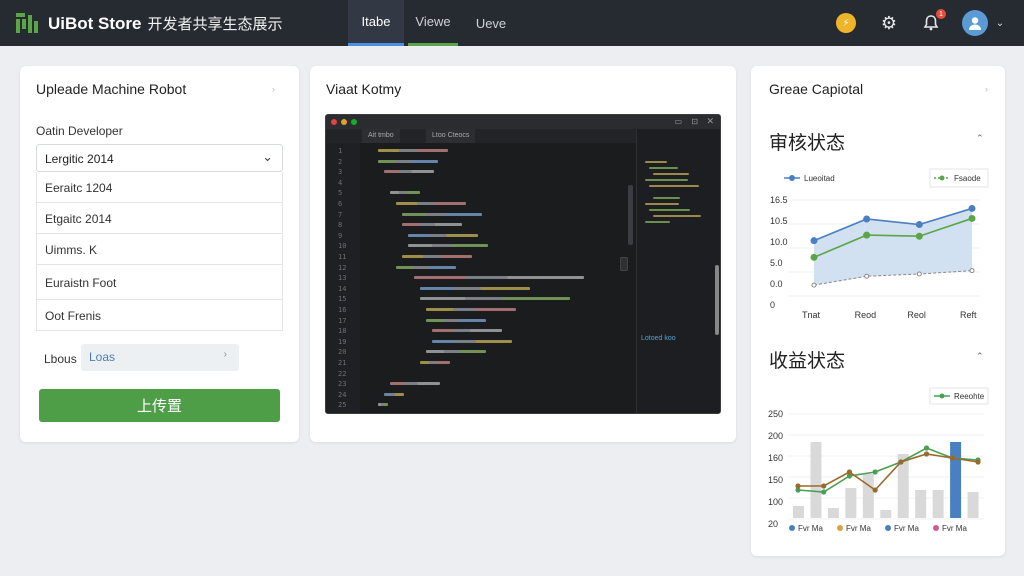 This screenshot has height=576, width=1024. Describe the element at coordinates (776, 284) in the screenshot. I see `y-tick-label: 0.0` at that location.